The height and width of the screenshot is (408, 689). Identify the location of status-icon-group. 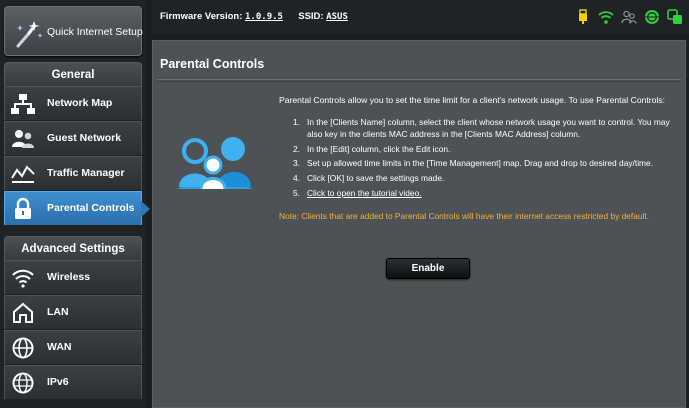
(629, 17).